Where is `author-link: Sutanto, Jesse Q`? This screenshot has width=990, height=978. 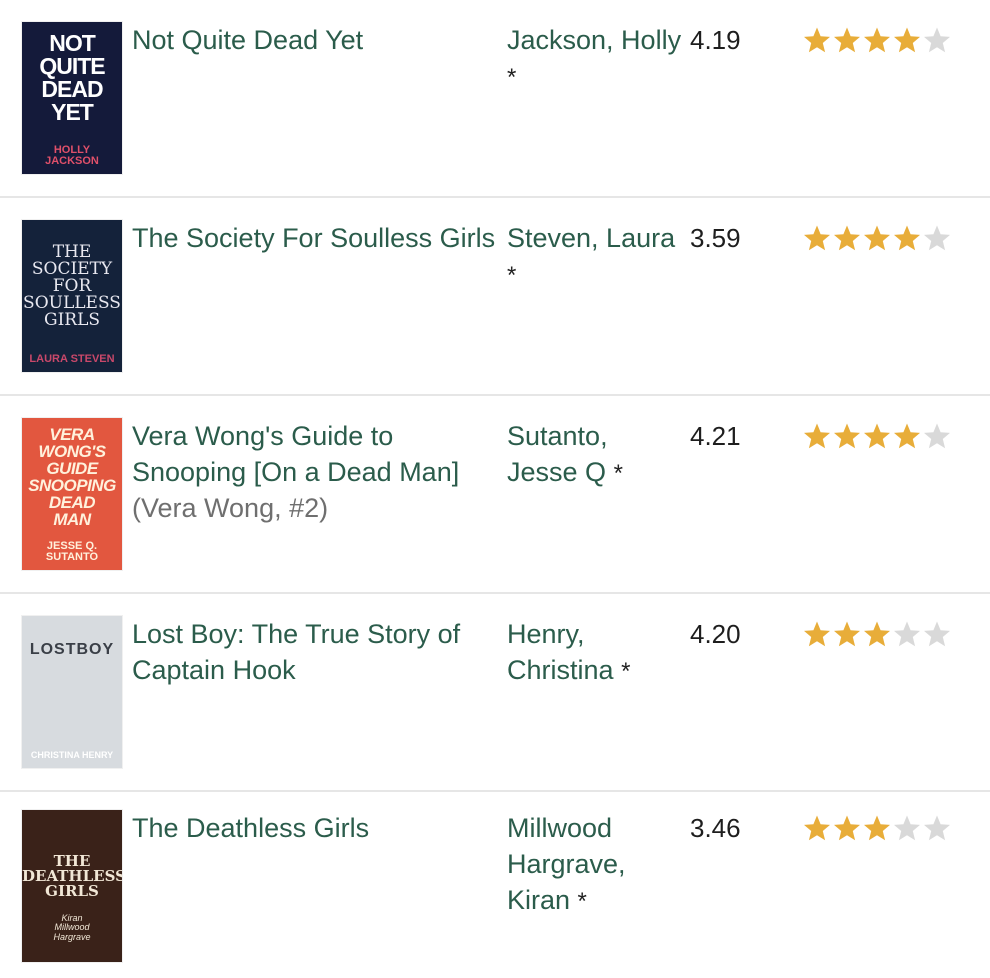 author-link: Sutanto, Jesse Q is located at coordinates (557, 454).